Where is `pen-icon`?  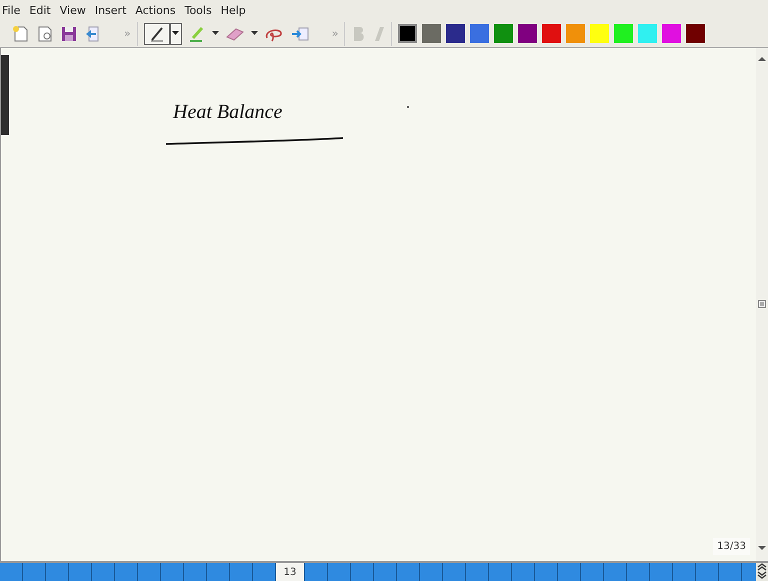
pen-icon is located at coordinates (156, 34).